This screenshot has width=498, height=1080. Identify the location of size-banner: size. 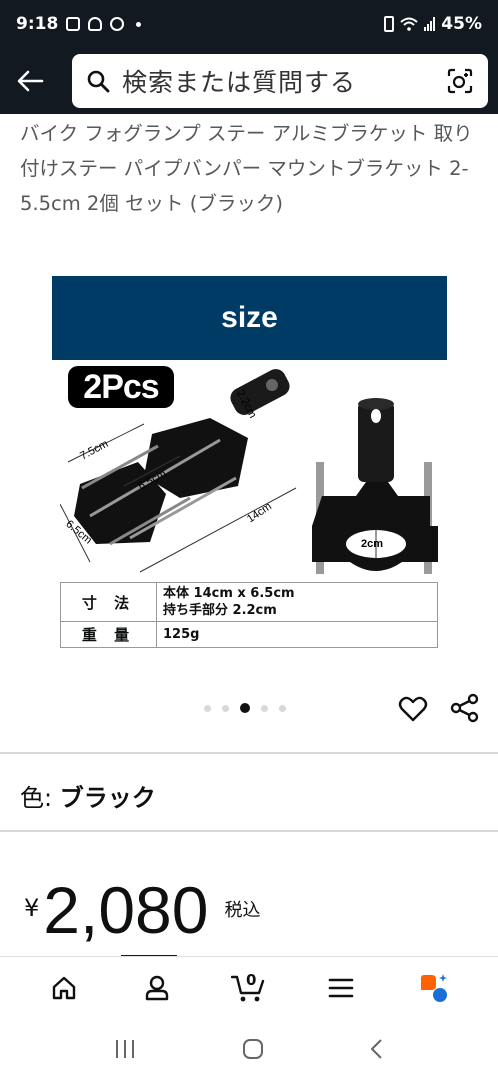
(249, 318).